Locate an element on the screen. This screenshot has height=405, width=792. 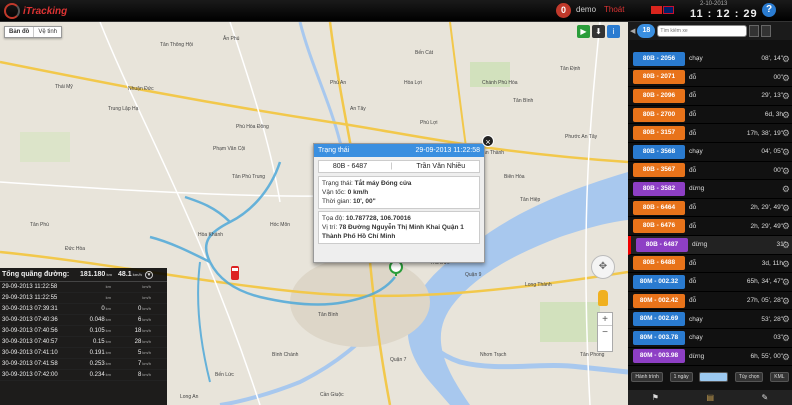
vehicle-search-input is located at coordinates (700, 31).